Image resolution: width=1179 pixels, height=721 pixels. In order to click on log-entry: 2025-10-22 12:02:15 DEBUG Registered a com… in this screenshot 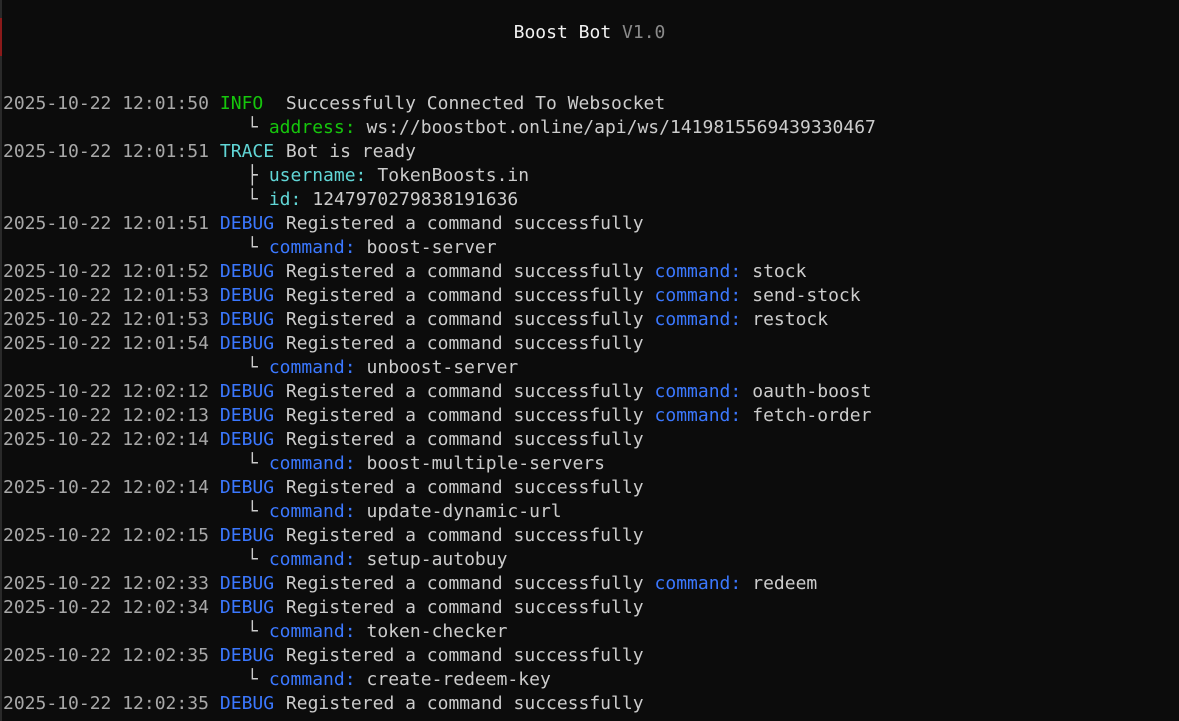, I will do `click(439, 536)`.